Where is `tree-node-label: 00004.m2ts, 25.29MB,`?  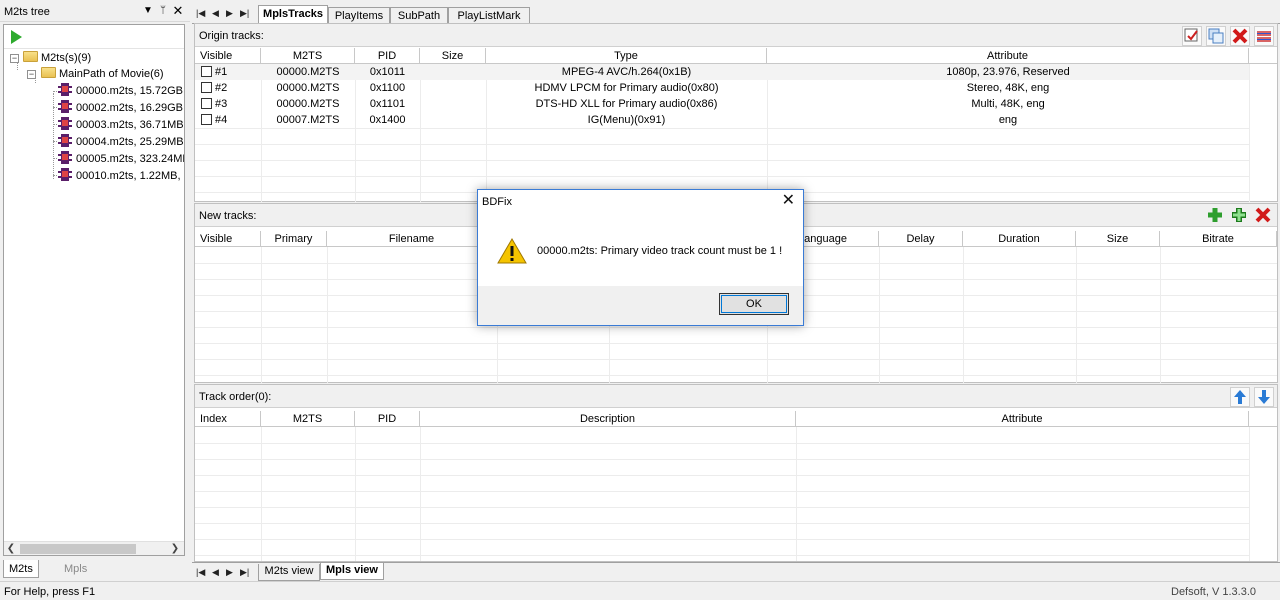 tree-node-label: 00004.m2ts, 25.29MB, is located at coordinates (130, 142).